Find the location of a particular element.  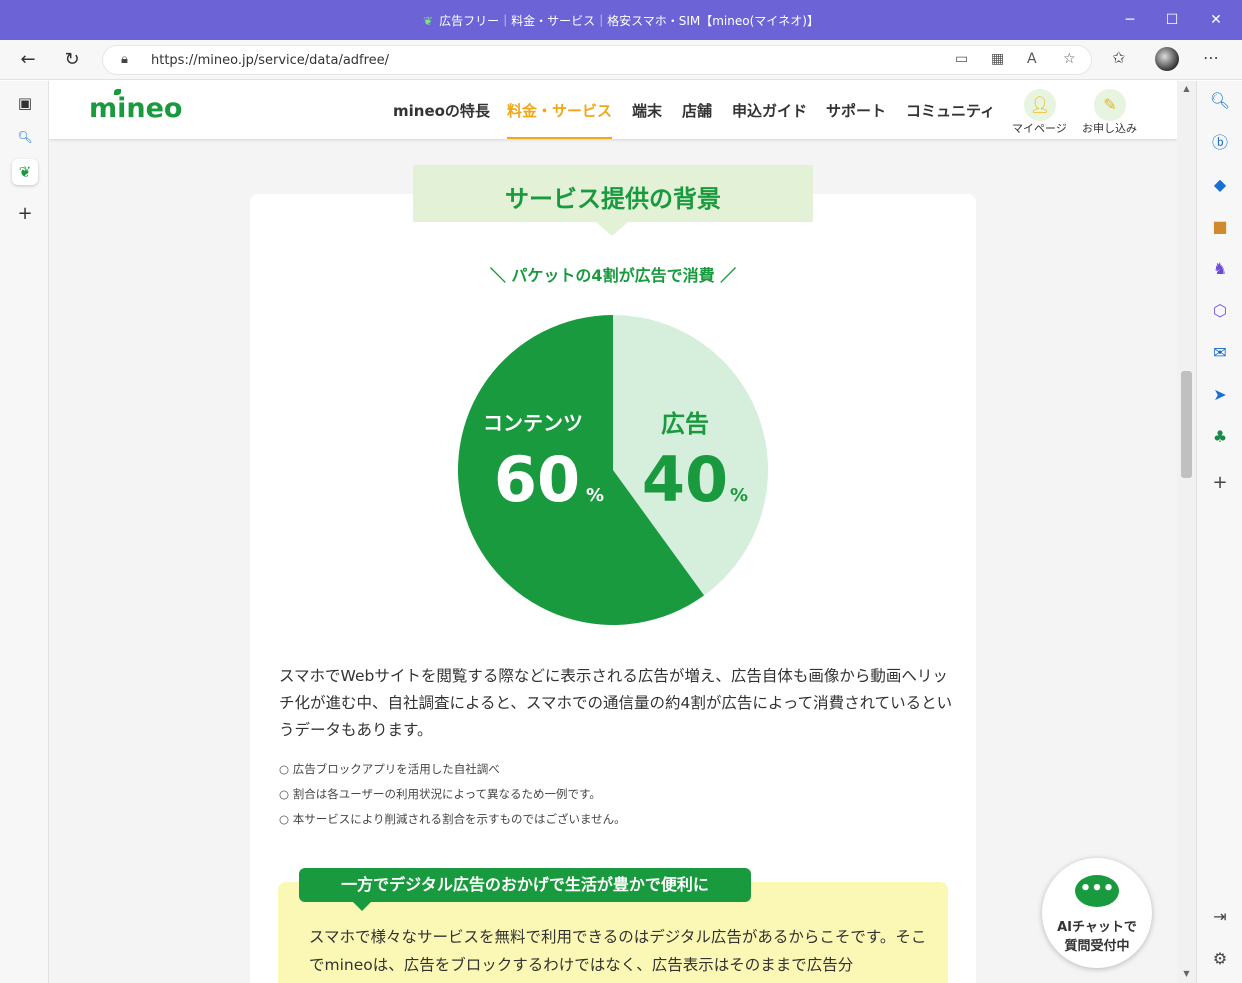

ai-chat-button: ••• AIチャットで 質問受付中 is located at coordinates (1097, 913).